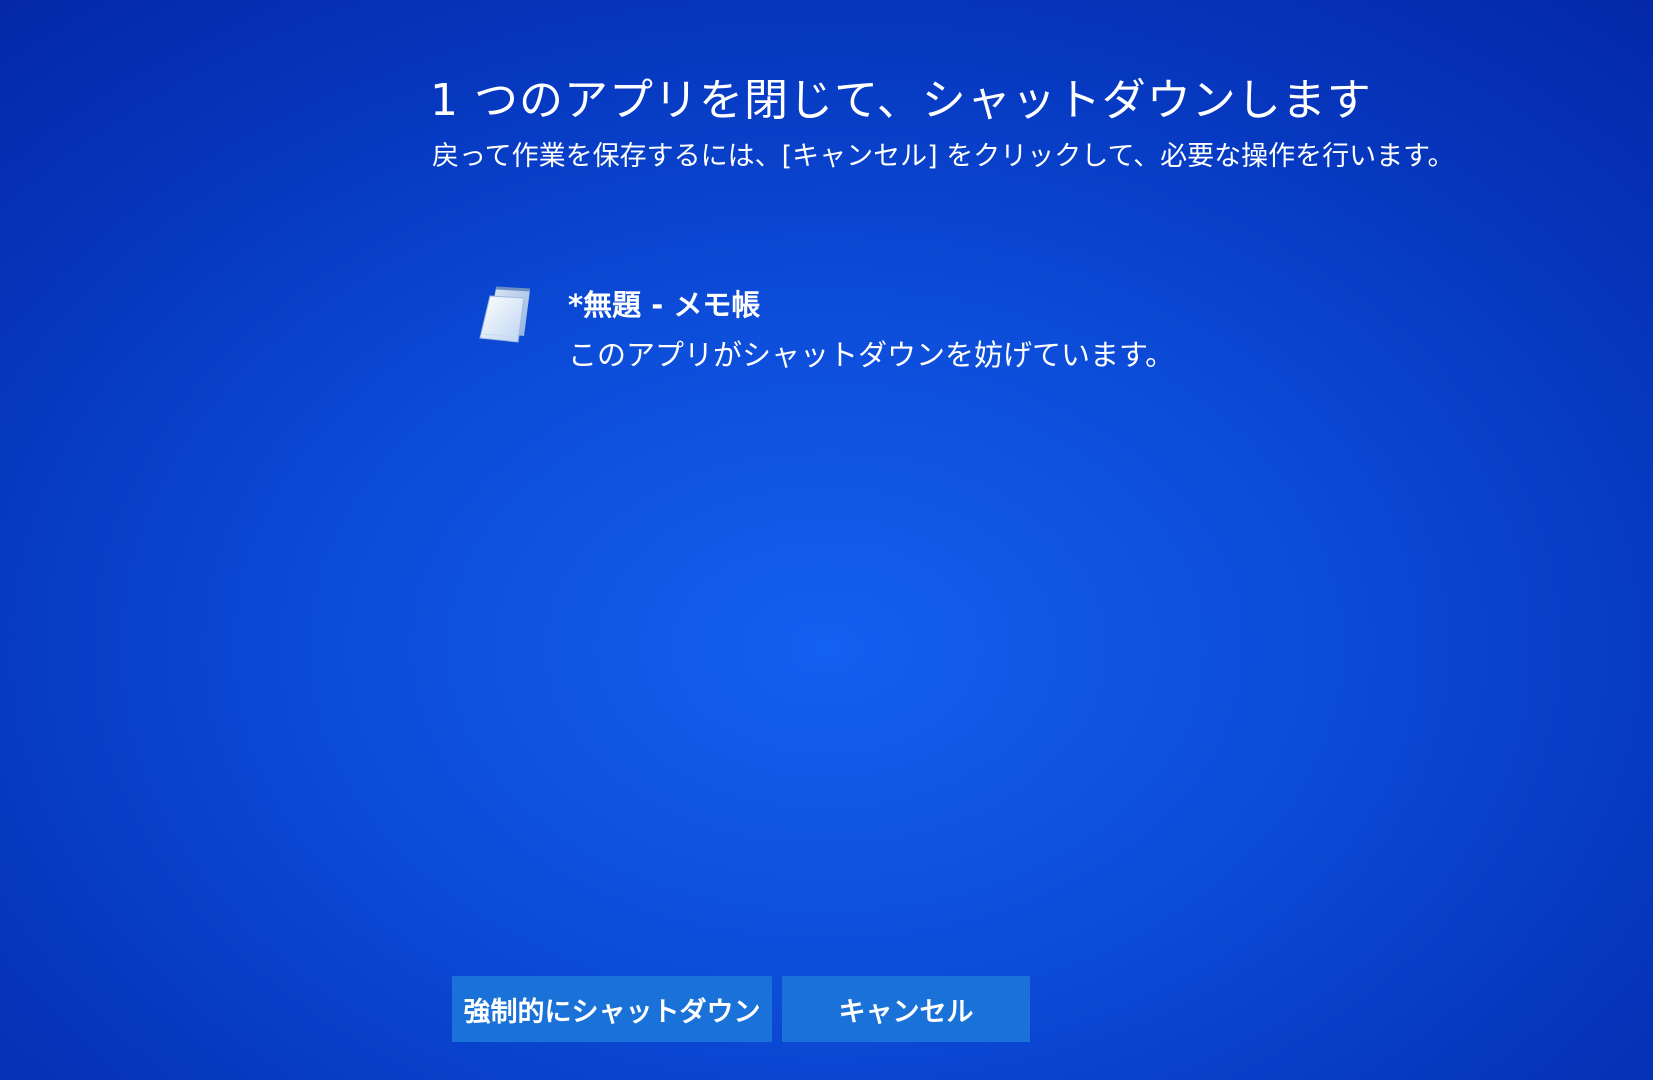 The height and width of the screenshot is (1080, 1653). I want to click on cancel-button: キャンセル, so click(906, 1009).